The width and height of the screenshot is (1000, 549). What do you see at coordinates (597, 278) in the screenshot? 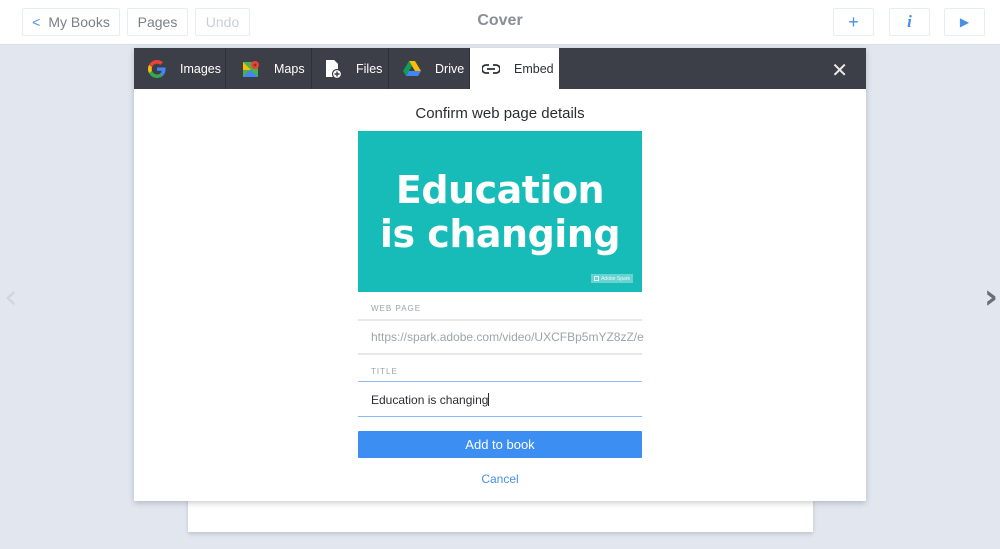
I see `spark-logo-icon` at bounding box center [597, 278].